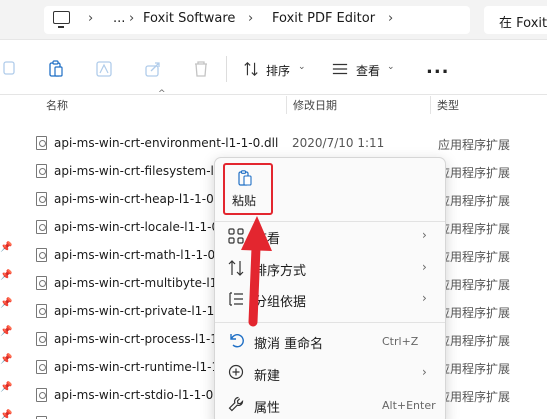 The width and height of the screenshot is (547, 419). What do you see at coordinates (448, 105) in the screenshot?
I see `column-header-type: 类型` at bounding box center [448, 105].